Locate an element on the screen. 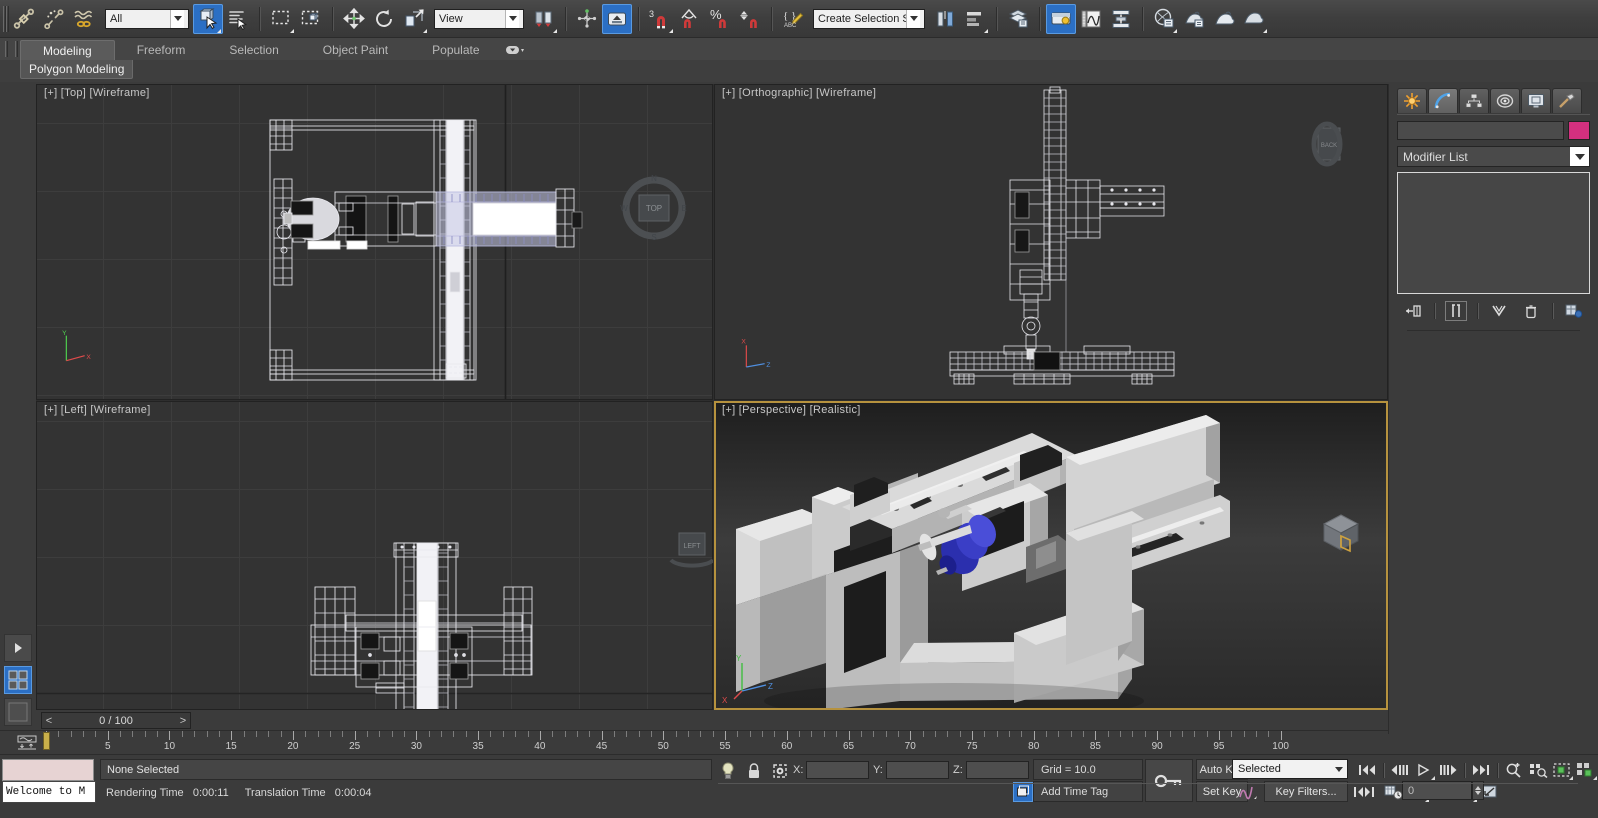  previous-frame-button is located at coordinates (1400, 770).